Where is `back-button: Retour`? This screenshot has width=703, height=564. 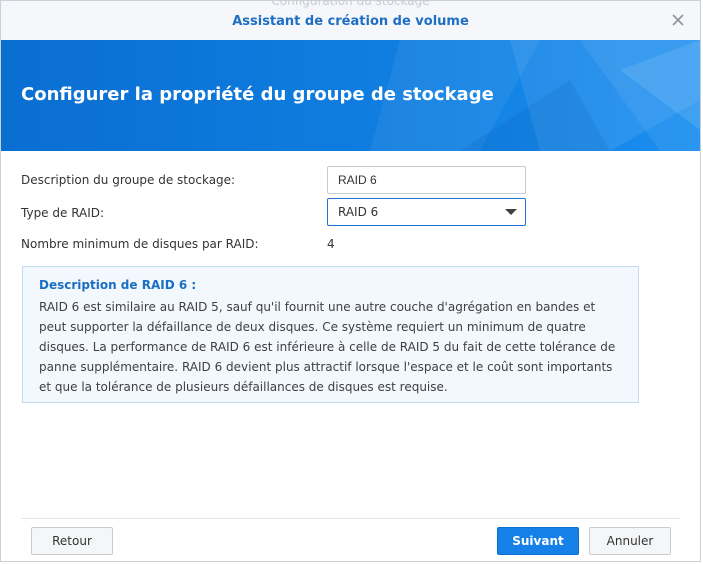
back-button: Retour is located at coordinates (72, 541).